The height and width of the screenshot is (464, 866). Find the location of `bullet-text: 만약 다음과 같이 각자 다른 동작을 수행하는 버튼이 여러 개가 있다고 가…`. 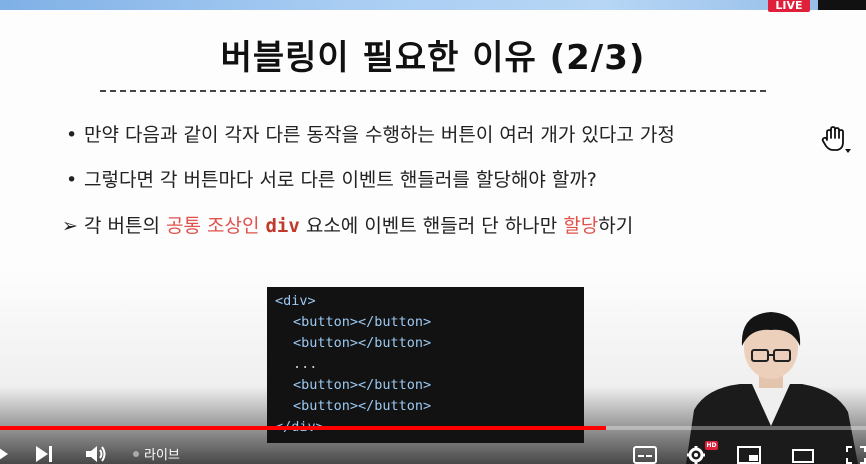

bullet-text: 만약 다음과 같이 각자 다른 동작을 수행하는 버튼이 여러 개가 있다고 가… is located at coordinates (379, 135).